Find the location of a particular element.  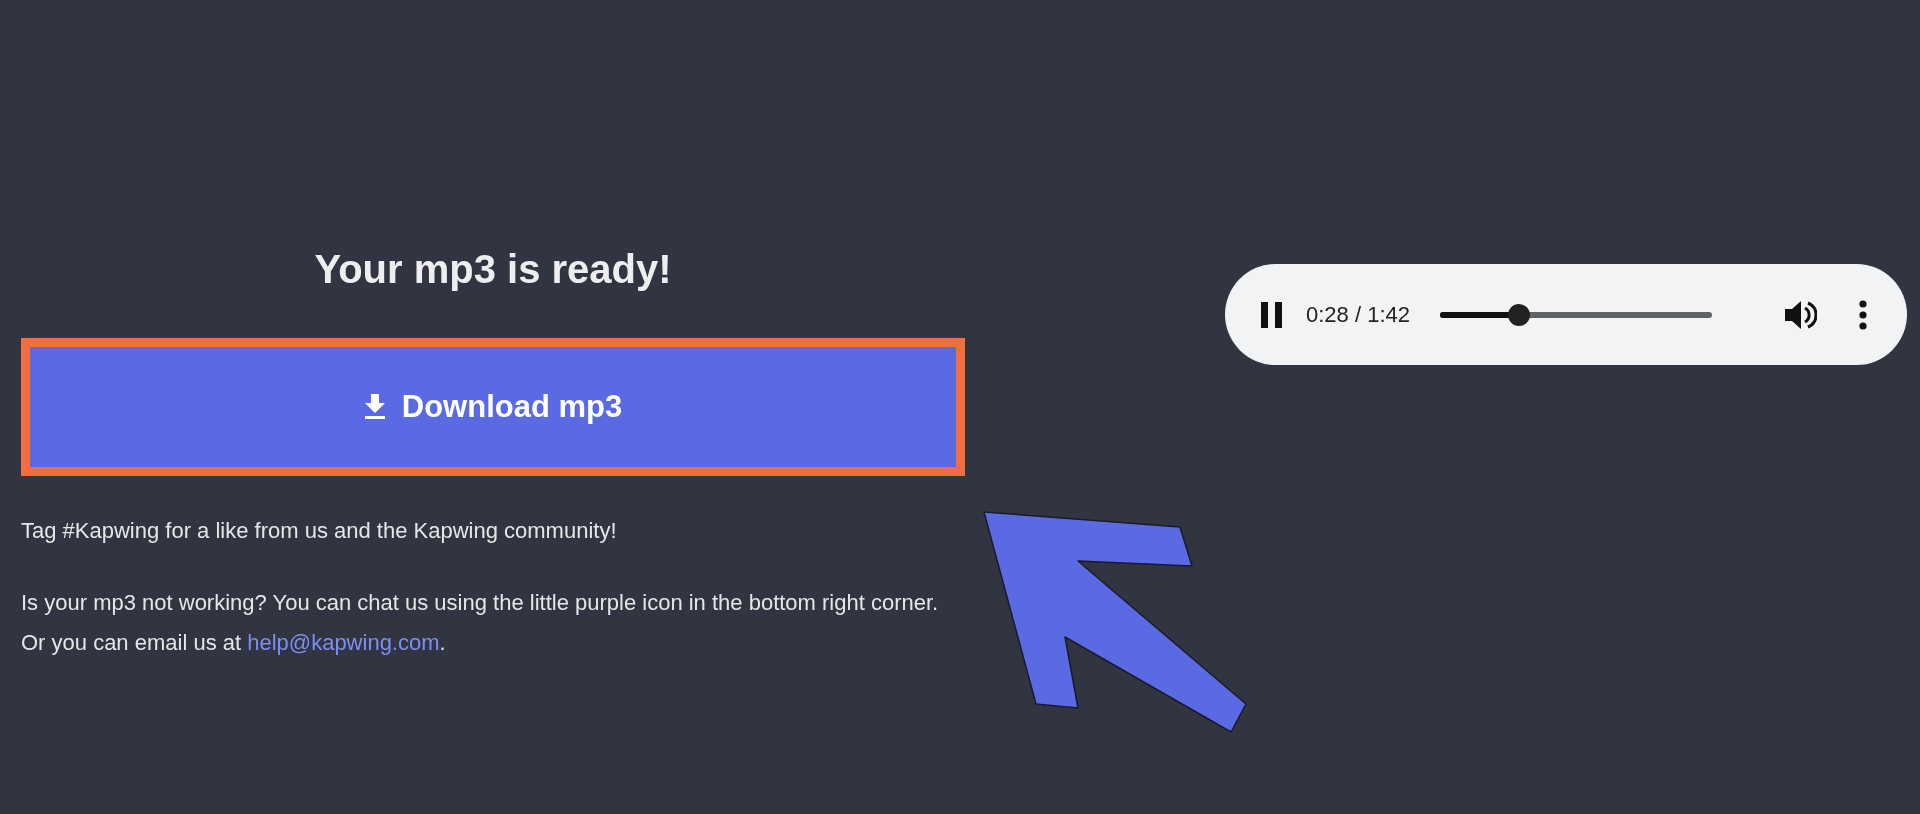

download-button: Download mp3 is located at coordinates (493, 407).